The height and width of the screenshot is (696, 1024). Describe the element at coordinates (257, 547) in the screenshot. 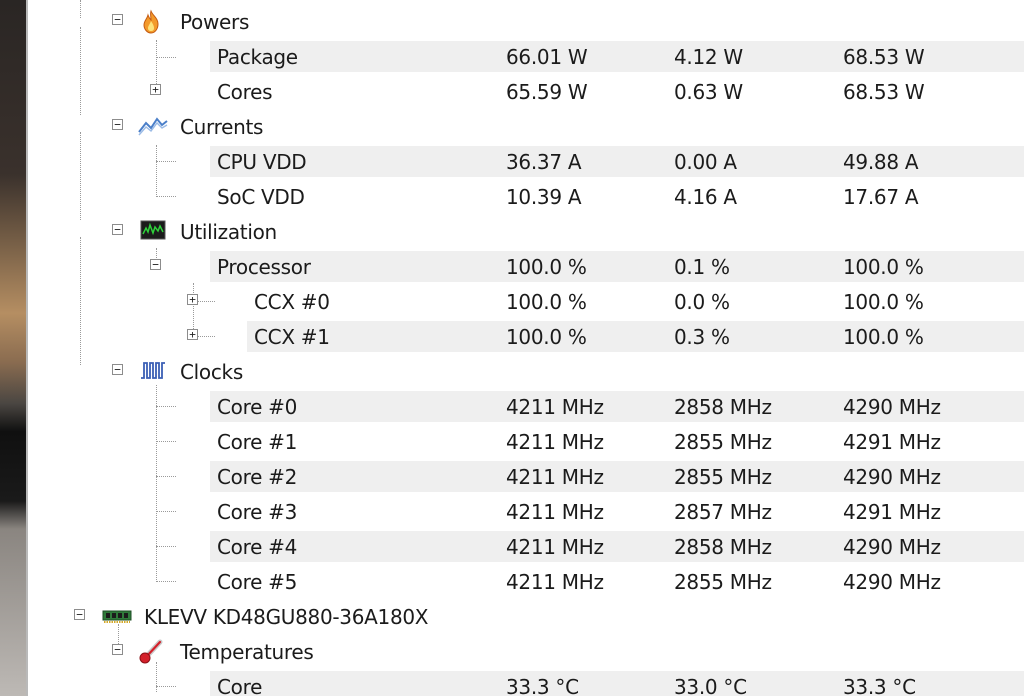

I see `sensor-label: Core #4` at that location.